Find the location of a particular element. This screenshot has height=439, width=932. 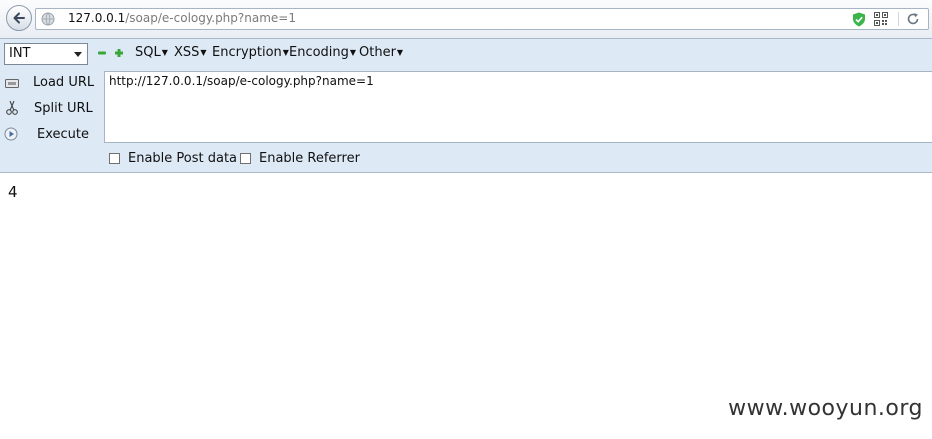

back-arrow-icon is located at coordinates (19, 18).